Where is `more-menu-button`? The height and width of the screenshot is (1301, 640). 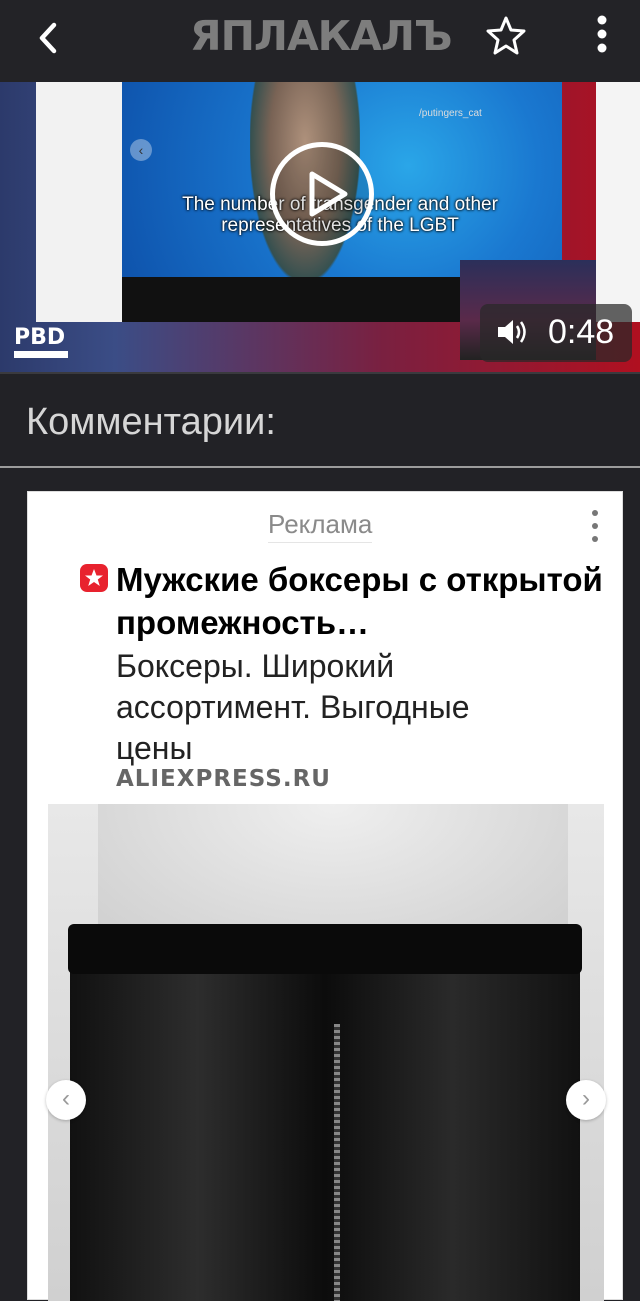
more-menu-button is located at coordinates (602, 34).